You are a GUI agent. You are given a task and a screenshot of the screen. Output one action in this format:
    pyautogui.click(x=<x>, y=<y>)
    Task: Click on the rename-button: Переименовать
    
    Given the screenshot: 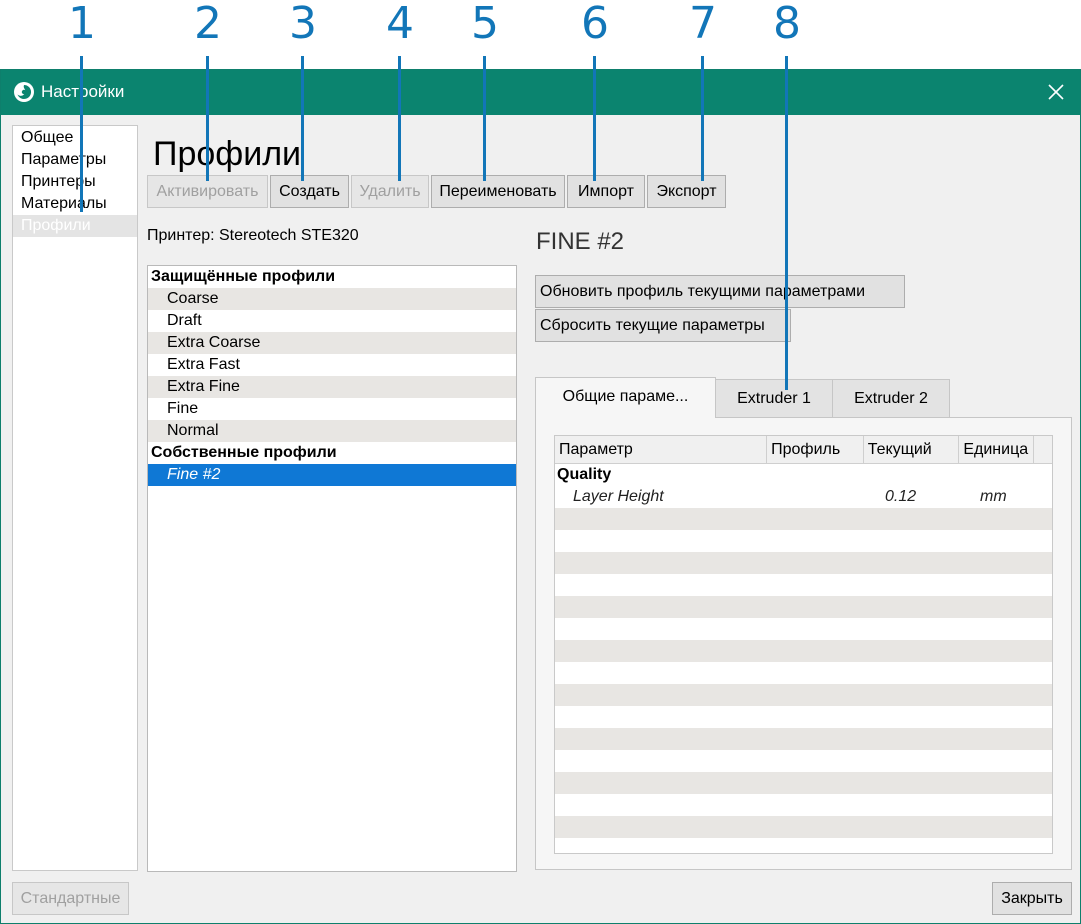 What is the action you would take?
    pyautogui.click(x=498, y=191)
    